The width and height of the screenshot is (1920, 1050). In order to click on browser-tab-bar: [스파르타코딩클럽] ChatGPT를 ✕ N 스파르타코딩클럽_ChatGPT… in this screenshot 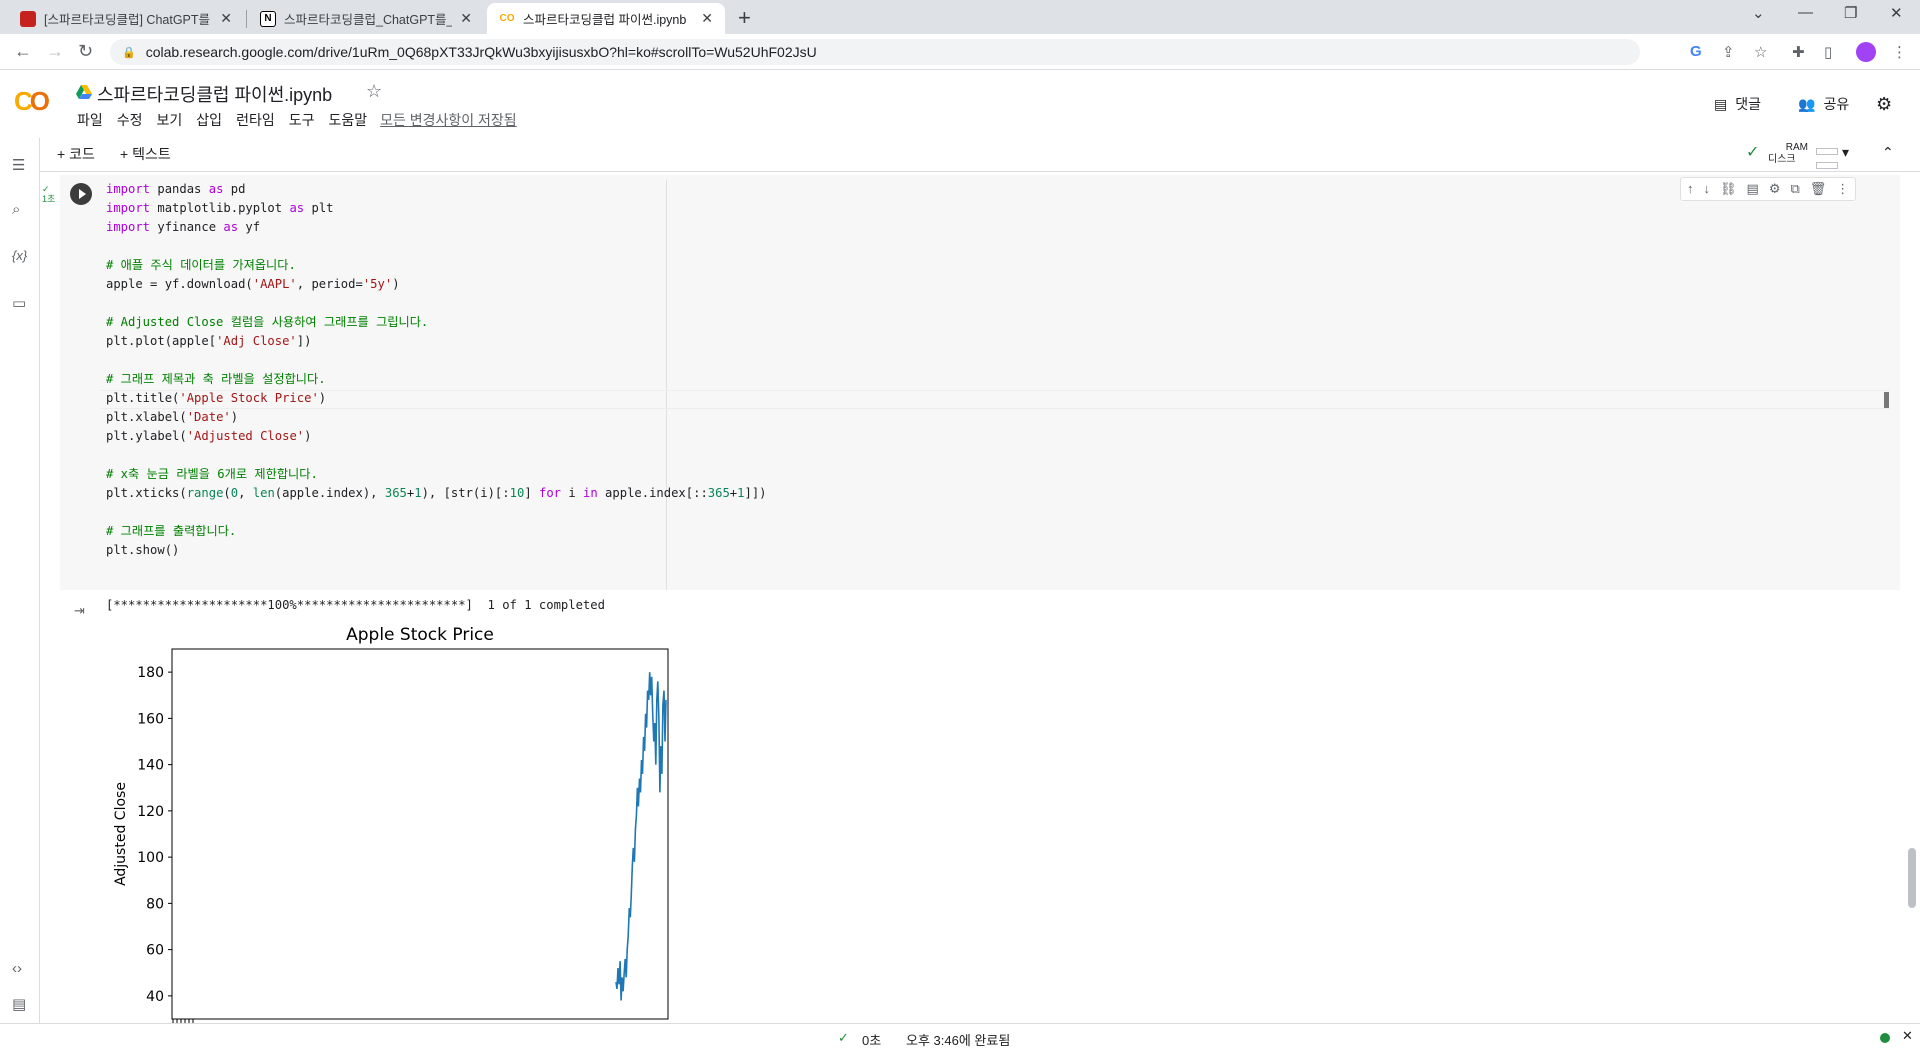, I will do `click(960, 17)`.